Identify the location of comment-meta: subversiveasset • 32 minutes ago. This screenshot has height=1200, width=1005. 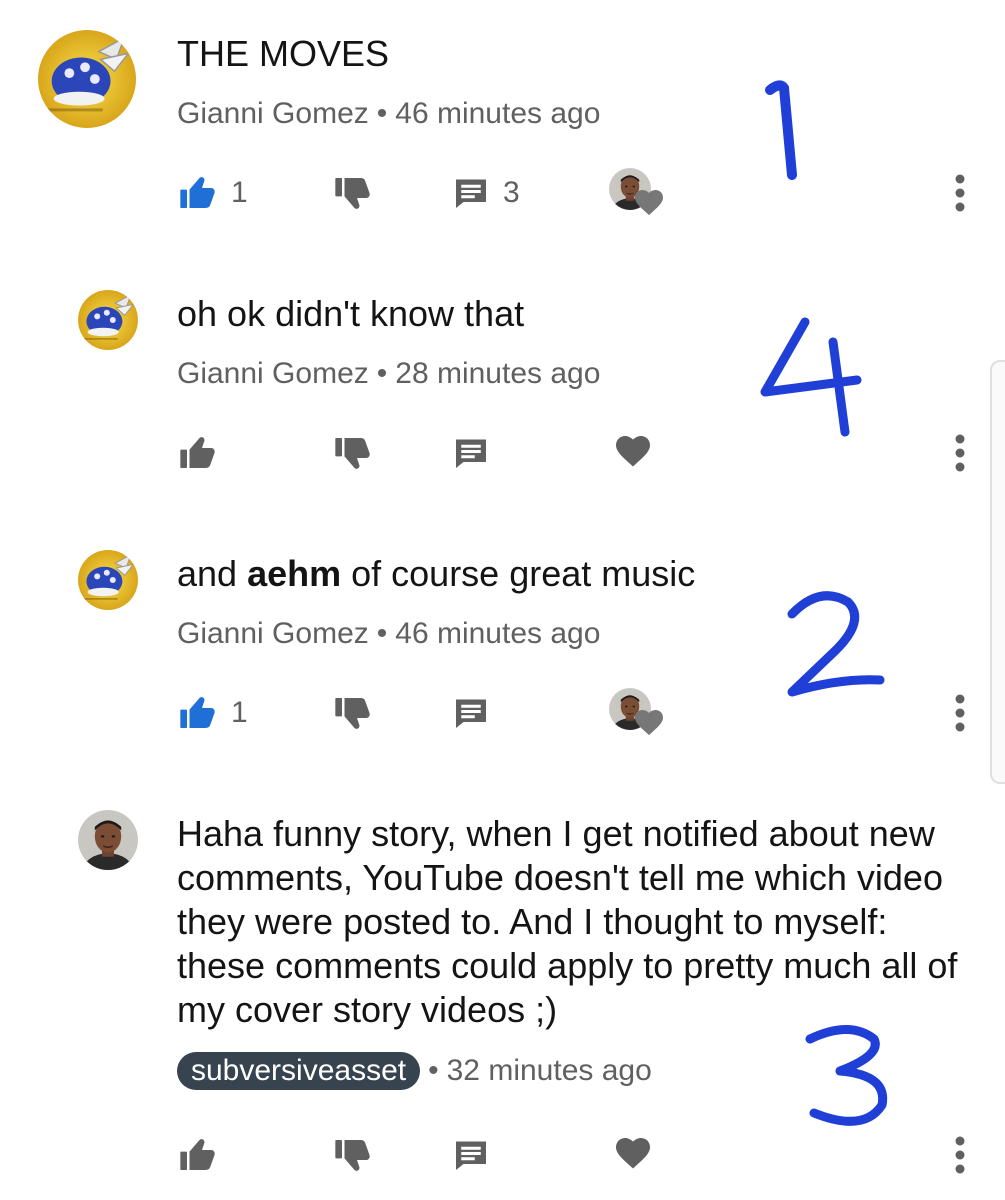
(414, 1071).